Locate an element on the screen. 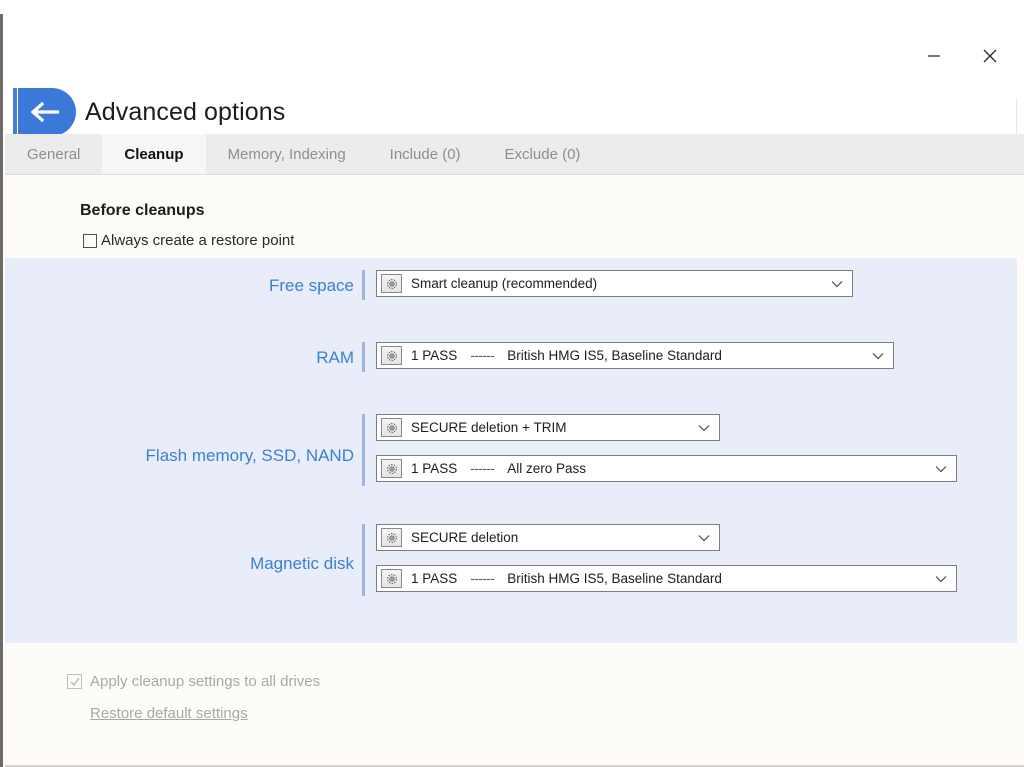 Image resolution: width=1024 pixels, height=767 pixels. dropdown-3-0: SECURE deletion is located at coordinates (548, 537).